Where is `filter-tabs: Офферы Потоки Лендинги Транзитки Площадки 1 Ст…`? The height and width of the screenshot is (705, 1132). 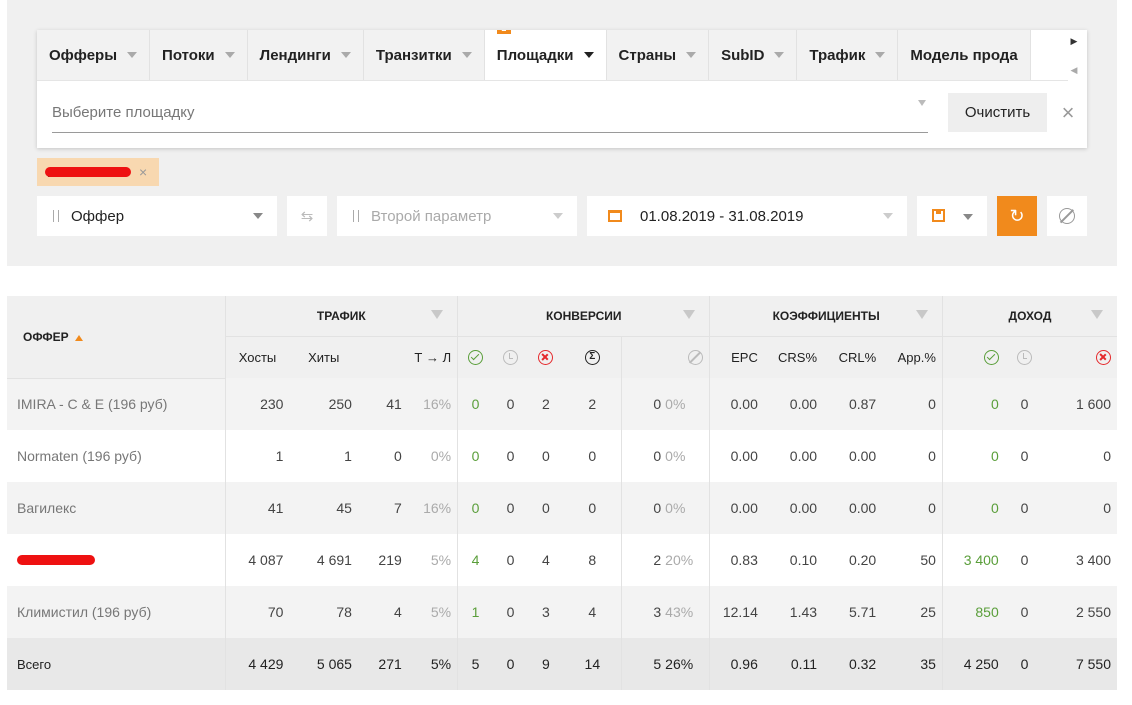
filter-tabs: Офферы Потоки Лендинги Транзитки Площадки 1 Ст… is located at coordinates (552, 55).